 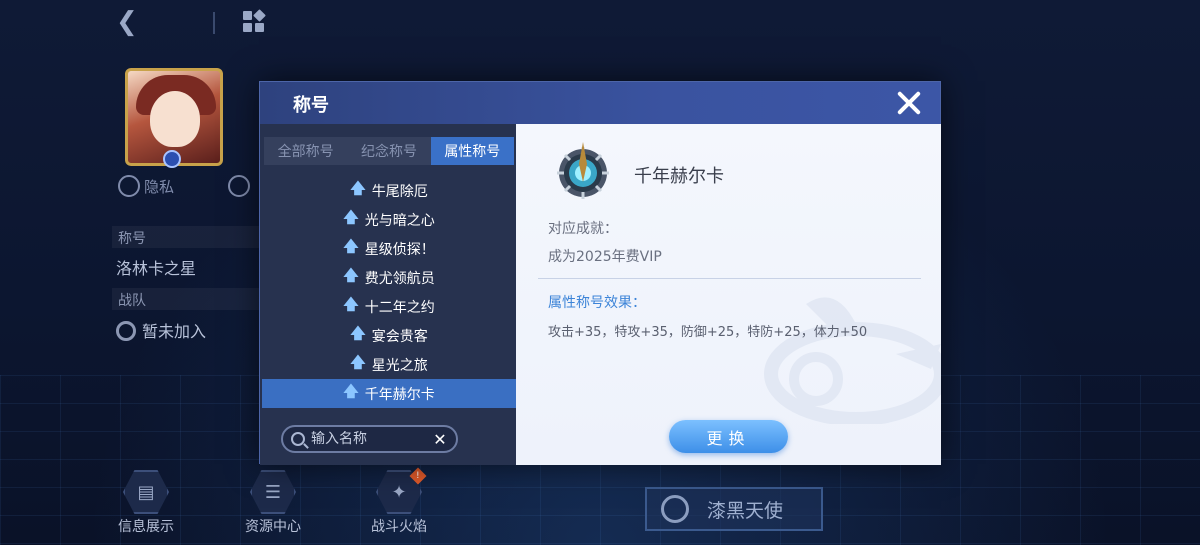 I want to click on clear-icon: ✕, so click(x=440, y=439).